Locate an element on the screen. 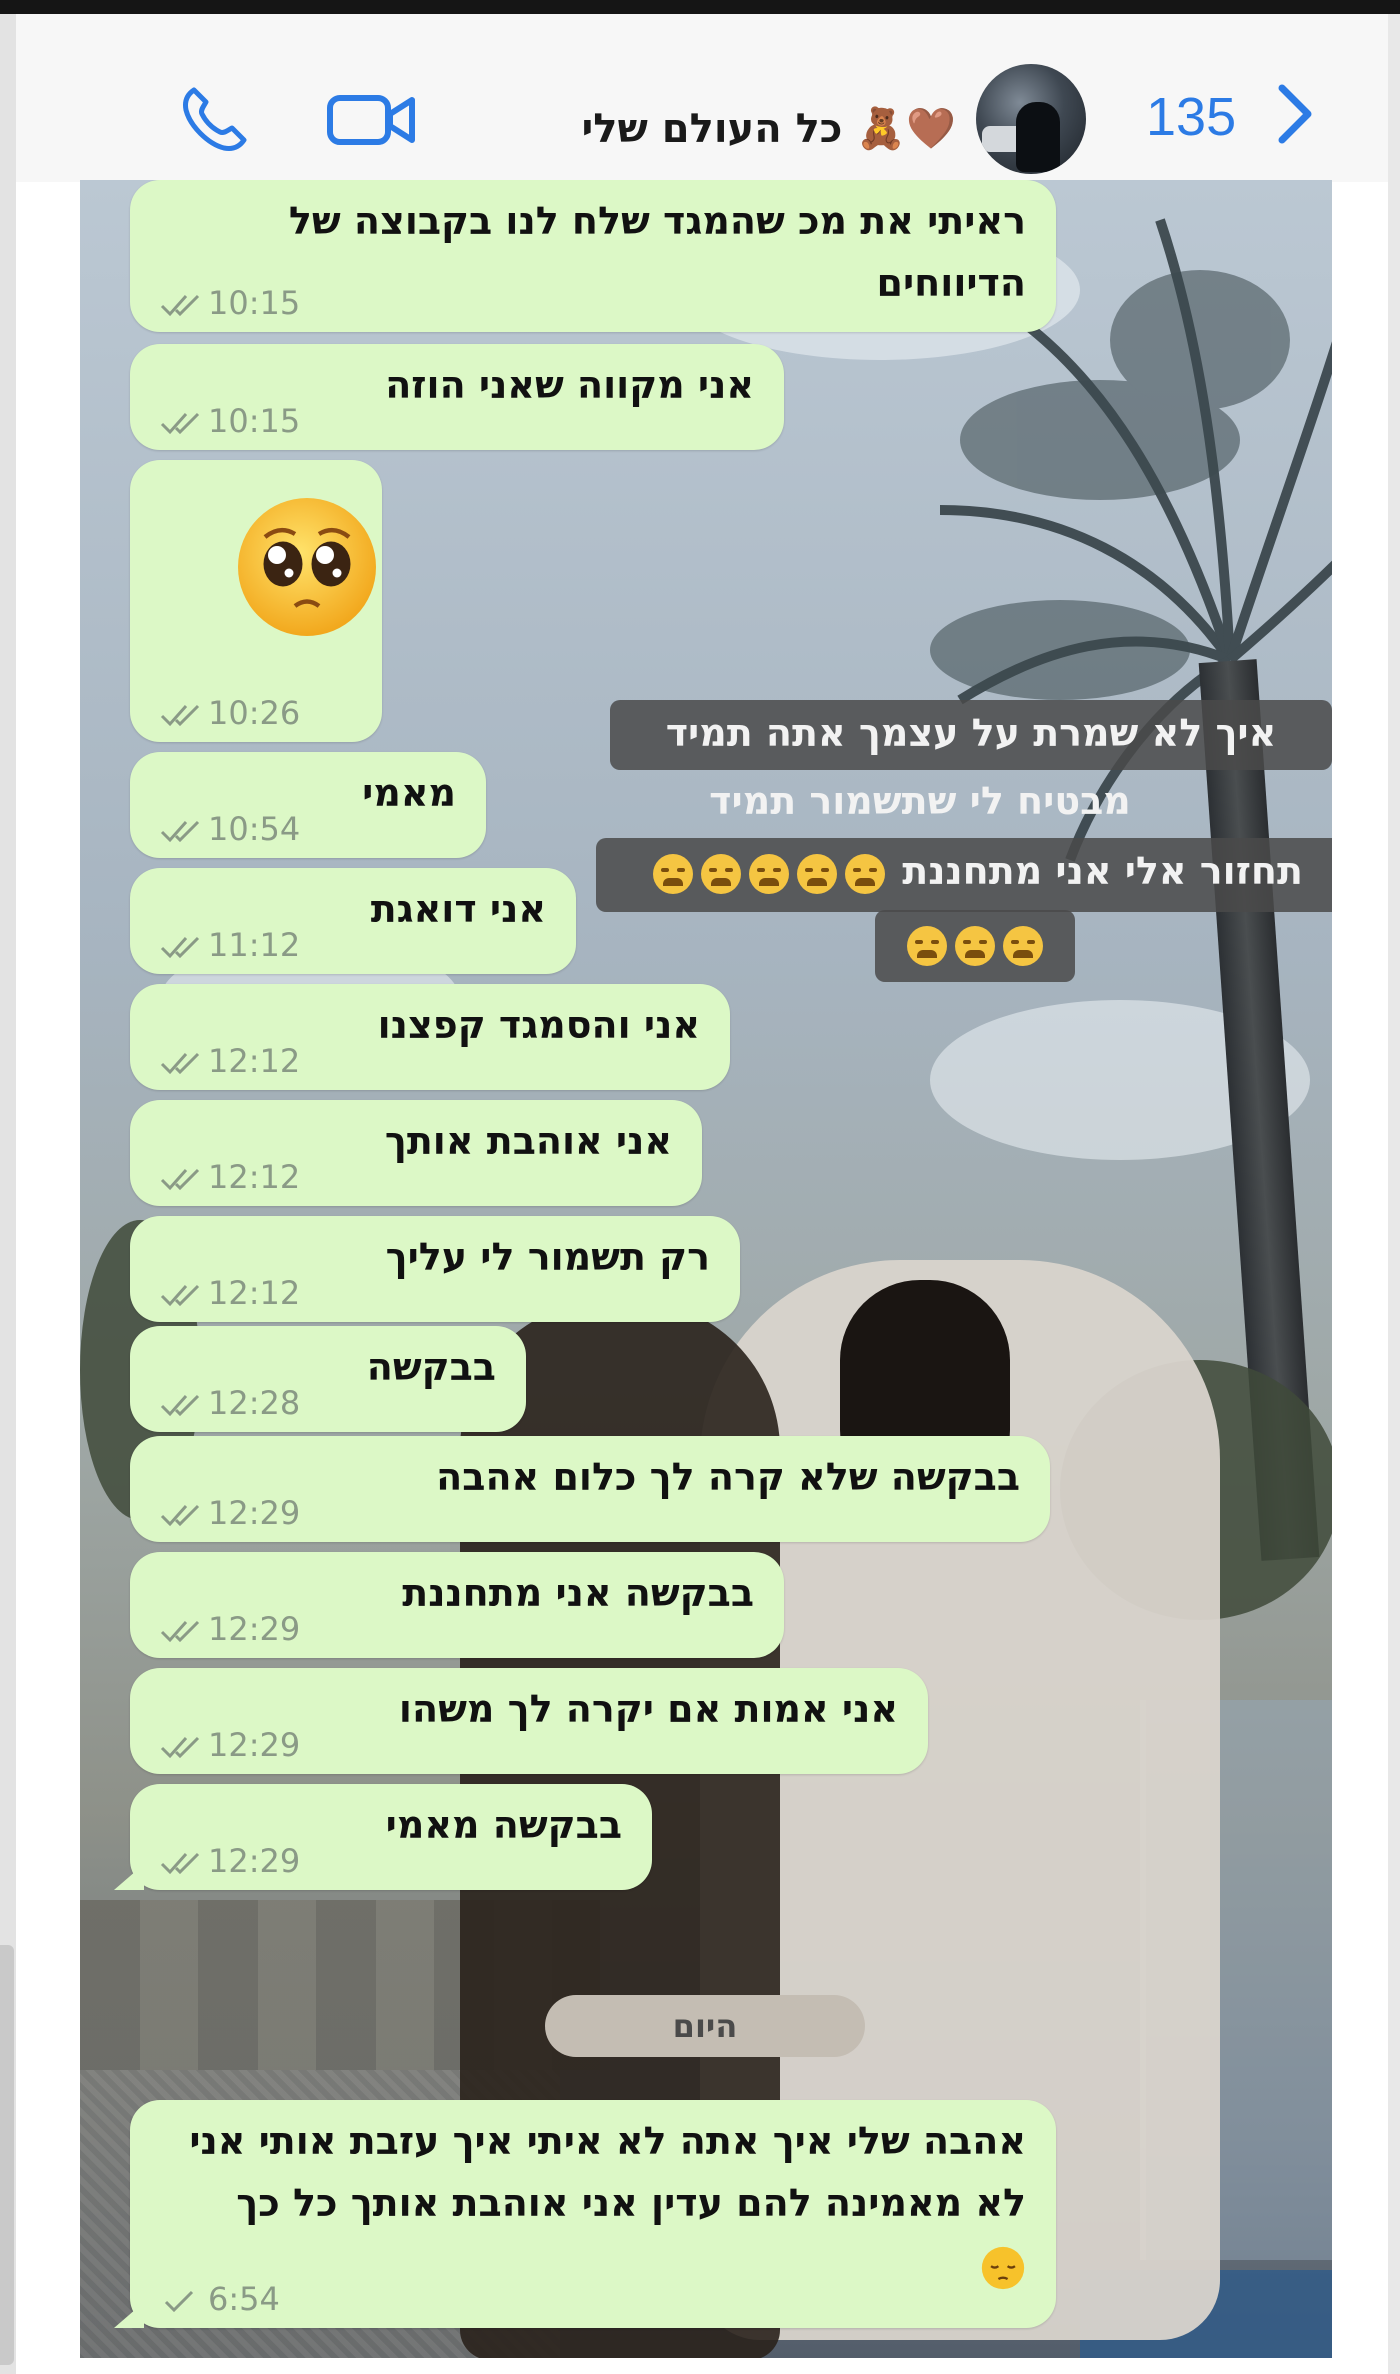  side-handle is located at coordinates (7, 2155).